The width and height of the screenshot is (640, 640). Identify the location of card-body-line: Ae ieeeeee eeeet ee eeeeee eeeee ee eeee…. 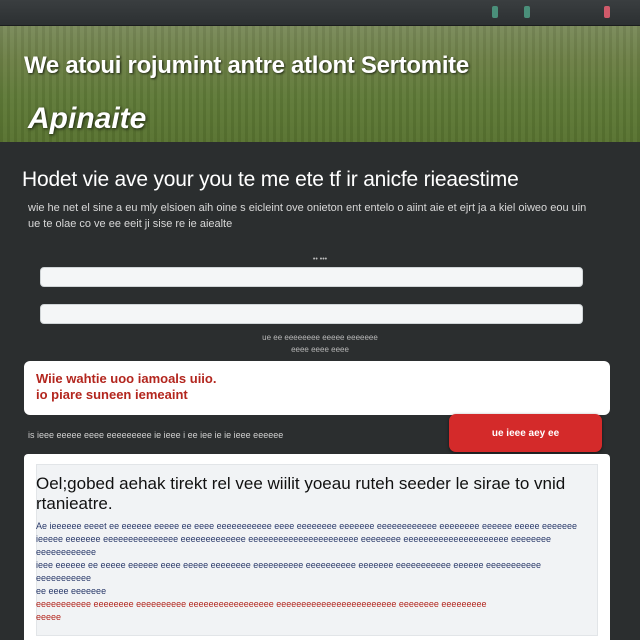
(307, 526).